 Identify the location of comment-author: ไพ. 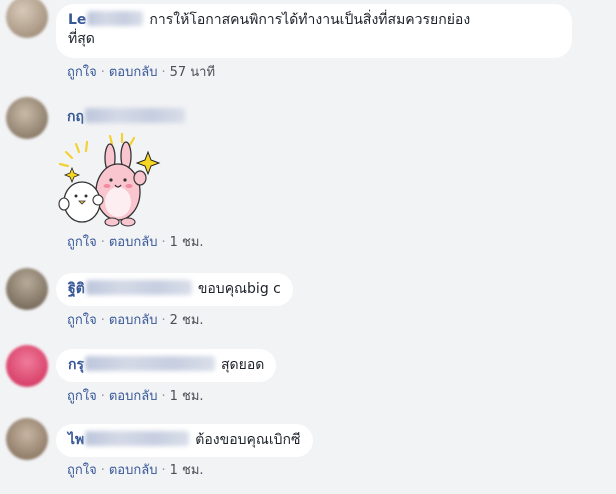
(76, 440).